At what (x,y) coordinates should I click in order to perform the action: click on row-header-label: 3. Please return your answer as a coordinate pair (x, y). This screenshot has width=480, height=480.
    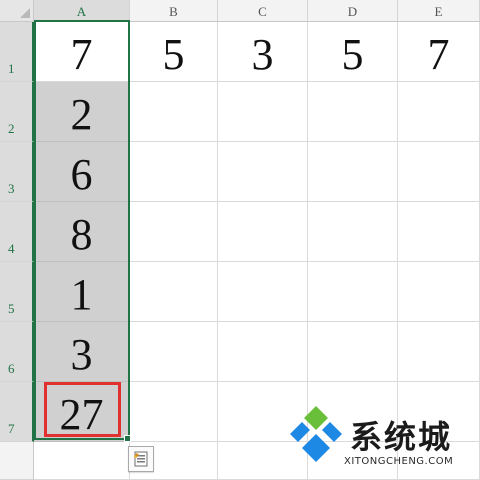
    Looking at the image, I should click on (11, 188).